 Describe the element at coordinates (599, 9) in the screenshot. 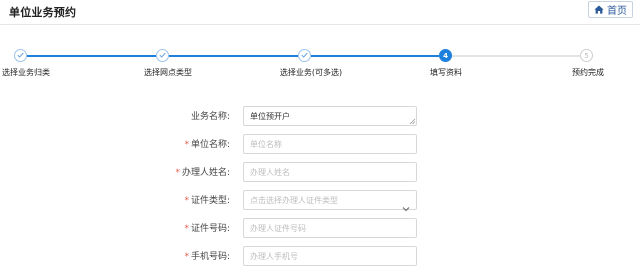

I see `home-icon` at that location.